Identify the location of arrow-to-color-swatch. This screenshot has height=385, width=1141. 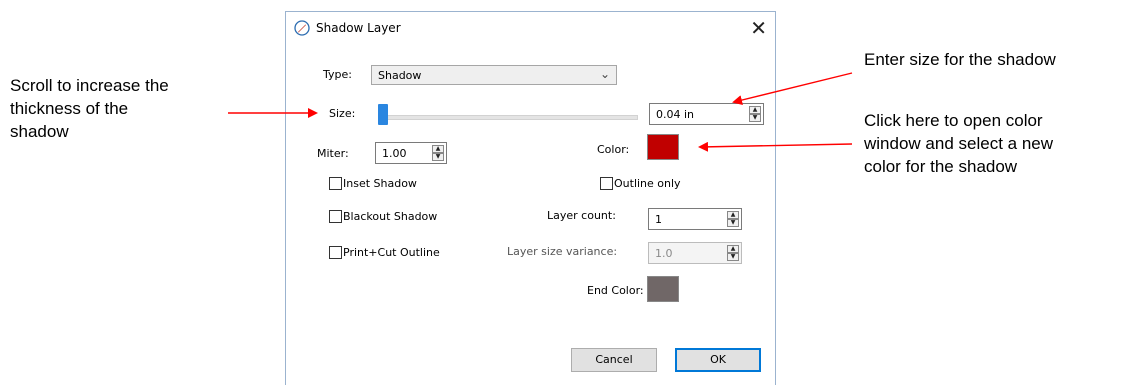
(775, 146).